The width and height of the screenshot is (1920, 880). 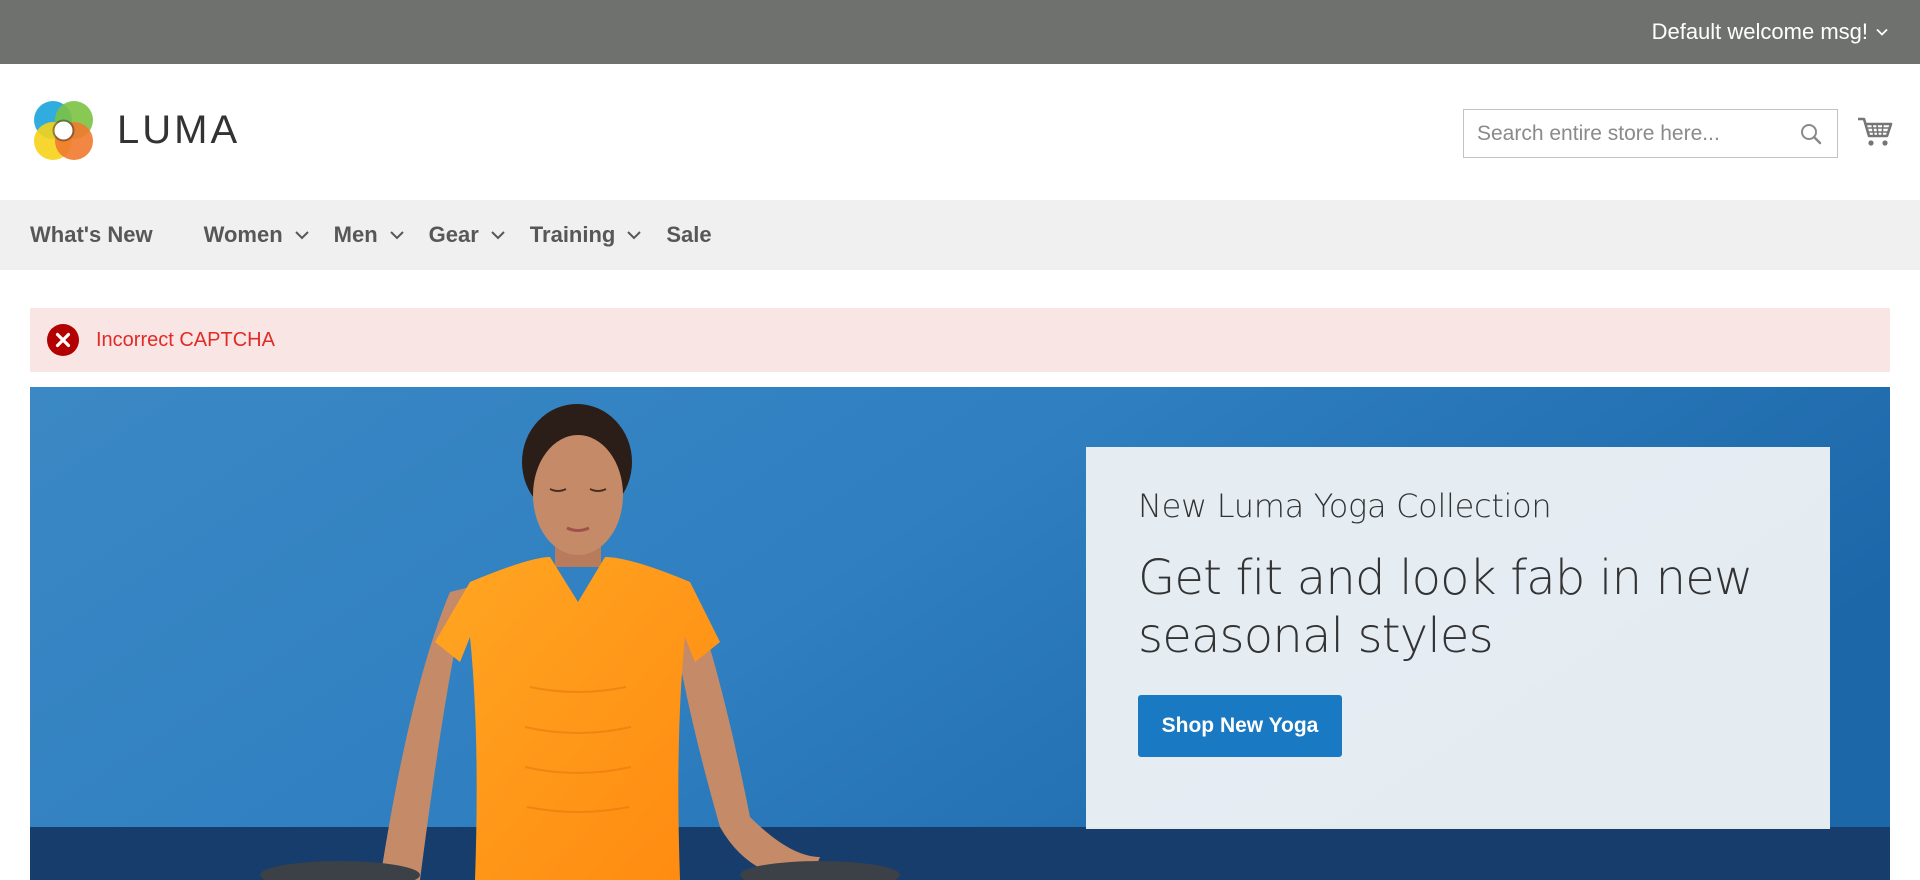 What do you see at coordinates (1345, 506) in the screenshot?
I see `hero-kicker: New Luma Yoga Collection` at bounding box center [1345, 506].